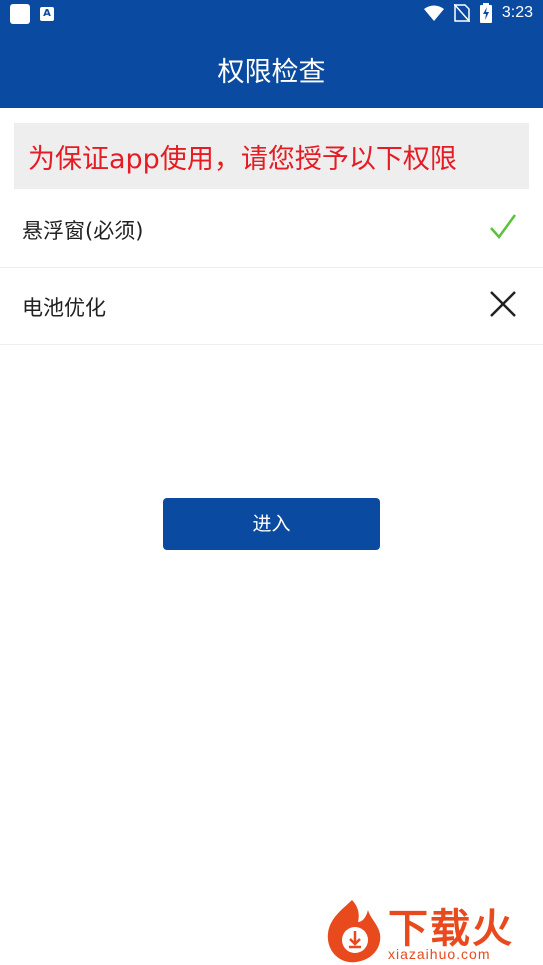 The height and width of the screenshot is (965, 543). I want to click on permission-notice-banner: 为保证app使用，请您授予以下权限, so click(271, 156).